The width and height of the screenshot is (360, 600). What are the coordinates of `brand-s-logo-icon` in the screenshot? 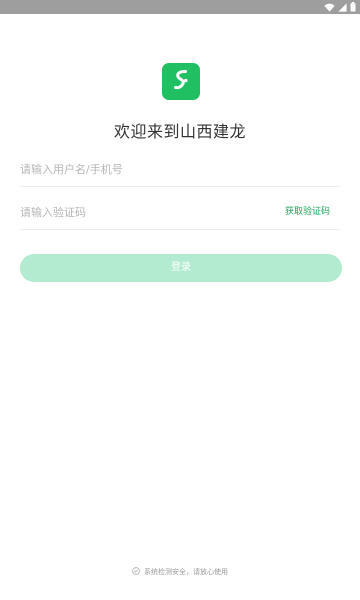 It's located at (181, 82).